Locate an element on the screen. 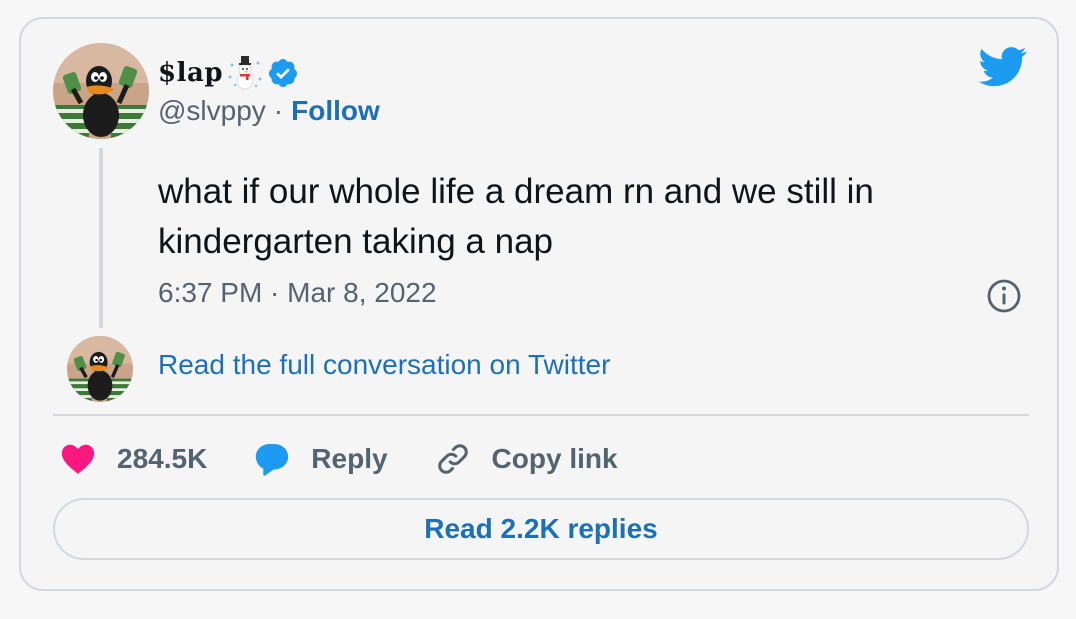 This screenshot has width=1076, height=619. author-handle: @slvppy is located at coordinates (212, 111).